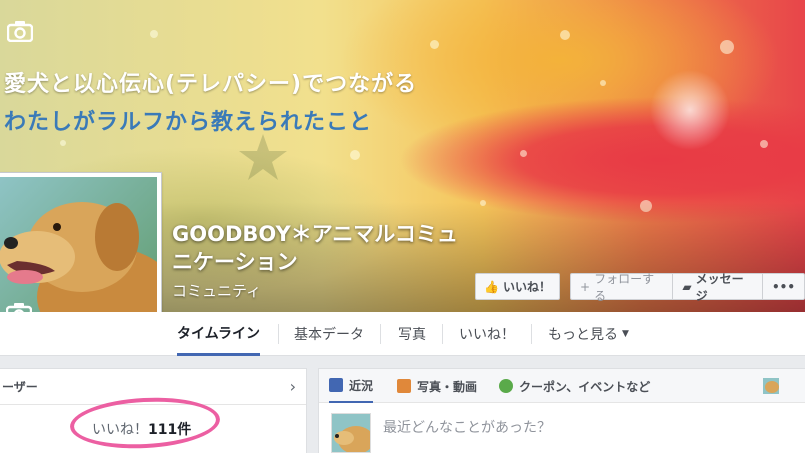  What do you see at coordinates (585, 286) in the screenshot?
I see `plus-icon: +` at bounding box center [585, 286].